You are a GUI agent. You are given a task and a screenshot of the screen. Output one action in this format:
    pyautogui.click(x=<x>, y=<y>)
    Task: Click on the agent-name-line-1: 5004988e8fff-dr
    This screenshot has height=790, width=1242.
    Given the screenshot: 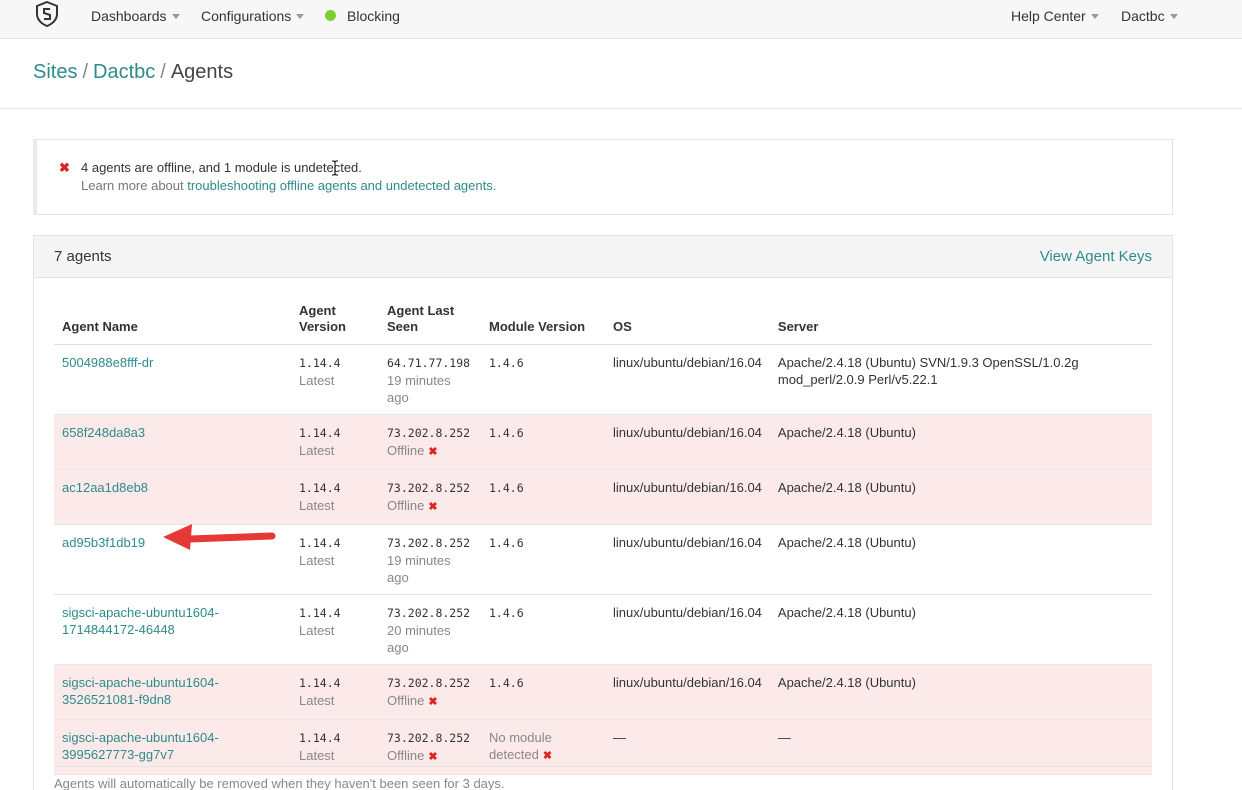 What is the action you would take?
    pyautogui.click(x=108, y=362)
    